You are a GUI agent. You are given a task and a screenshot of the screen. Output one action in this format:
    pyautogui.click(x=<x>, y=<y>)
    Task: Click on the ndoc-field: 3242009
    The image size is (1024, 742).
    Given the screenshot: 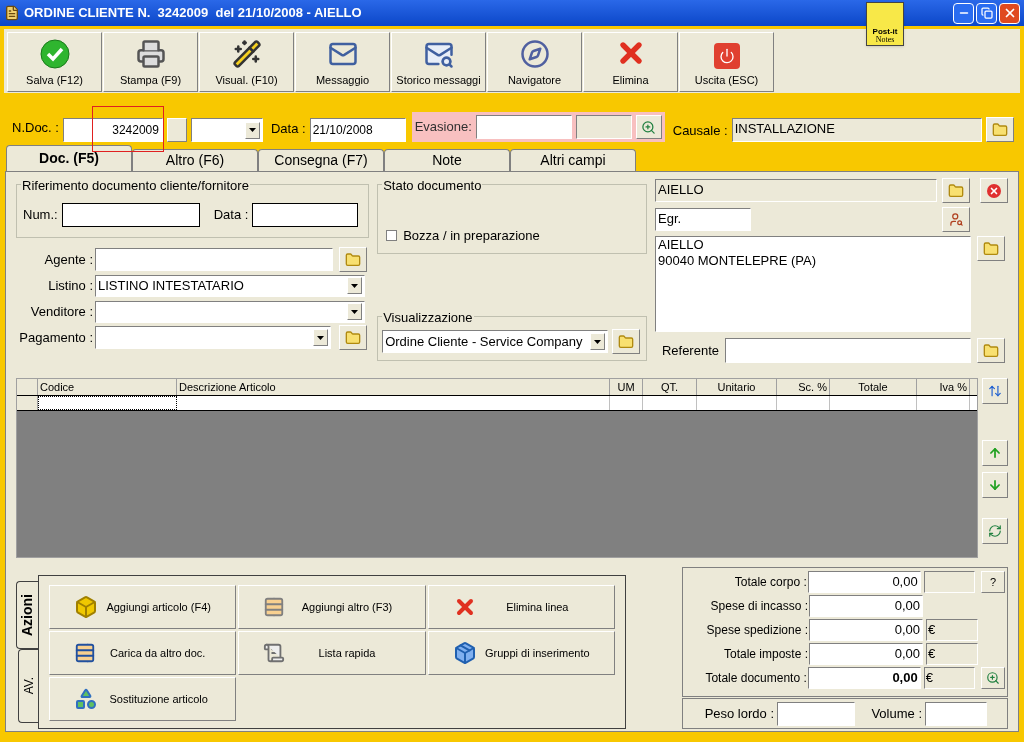 What is the action you would take?
    pyautogui.click(x=112, y=130)
    